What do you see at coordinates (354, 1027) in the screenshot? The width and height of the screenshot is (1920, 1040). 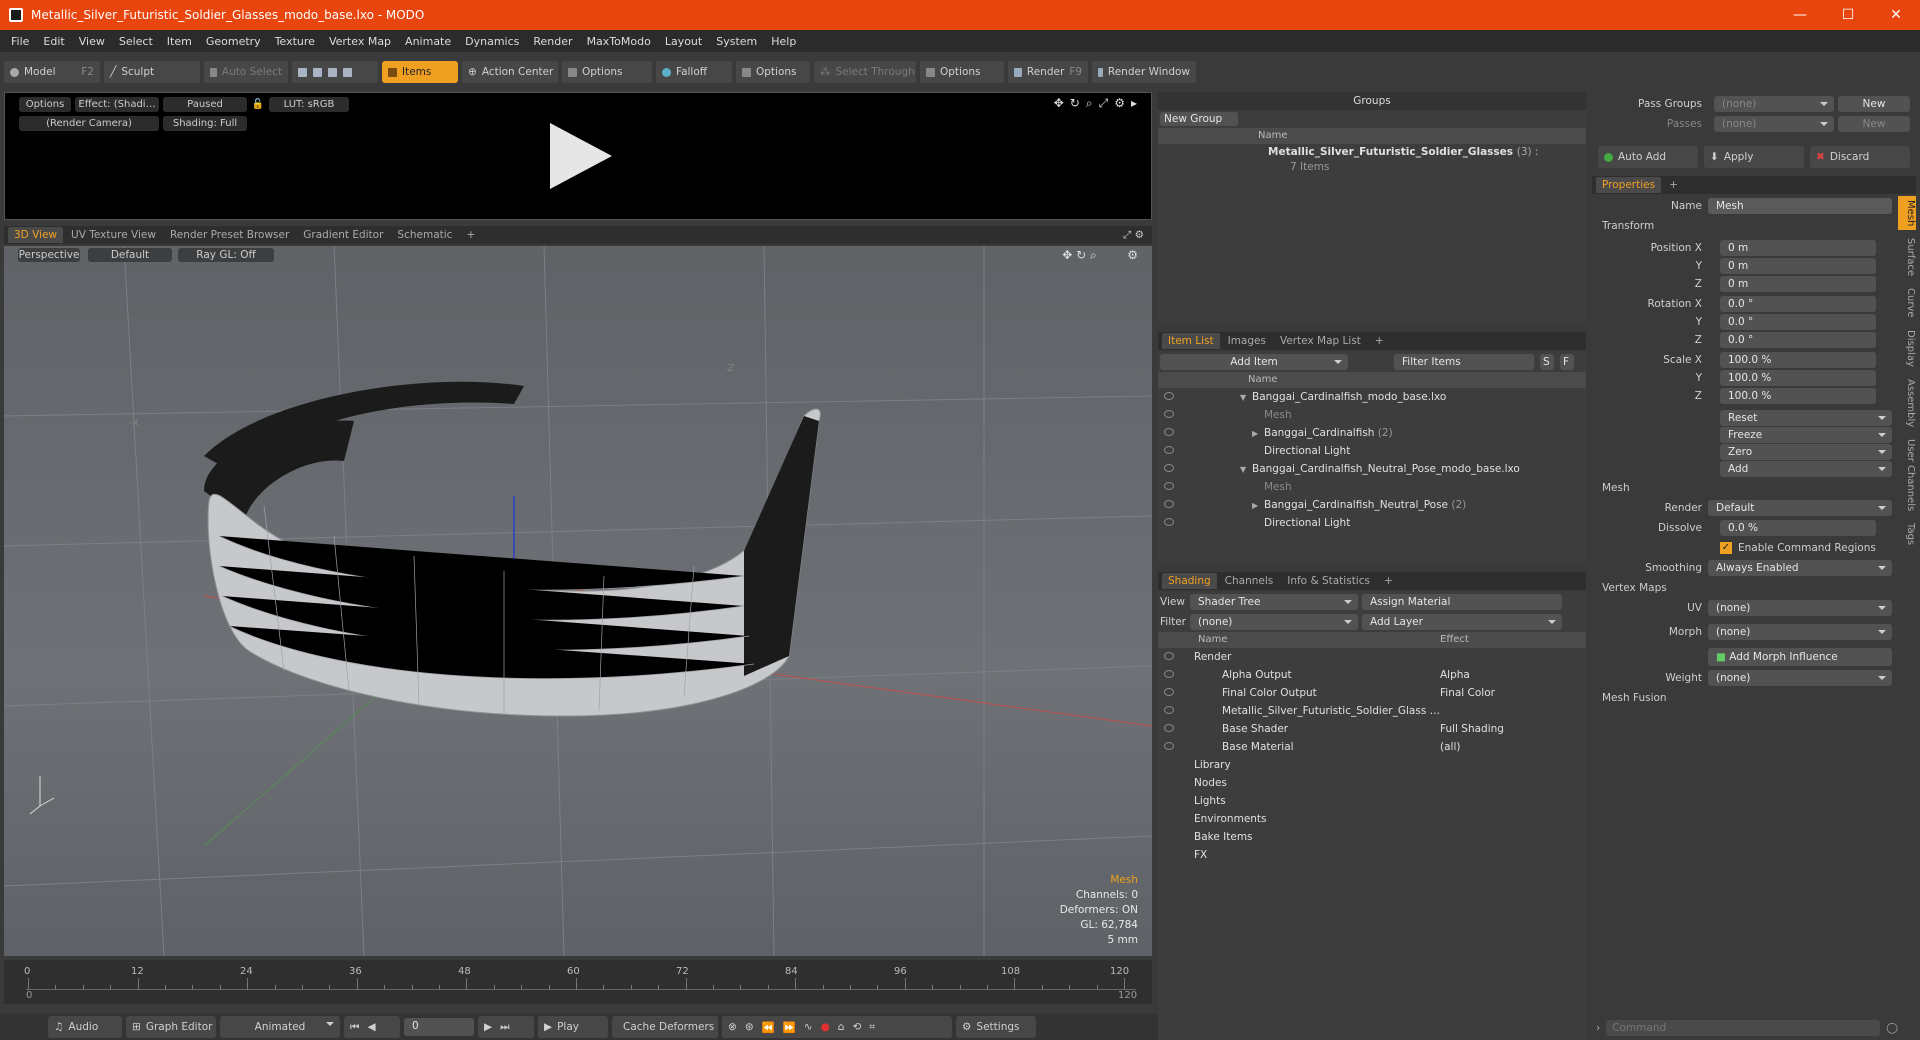 I see `skip-start-icon: ⏮` at bounding box center [354, 1027].